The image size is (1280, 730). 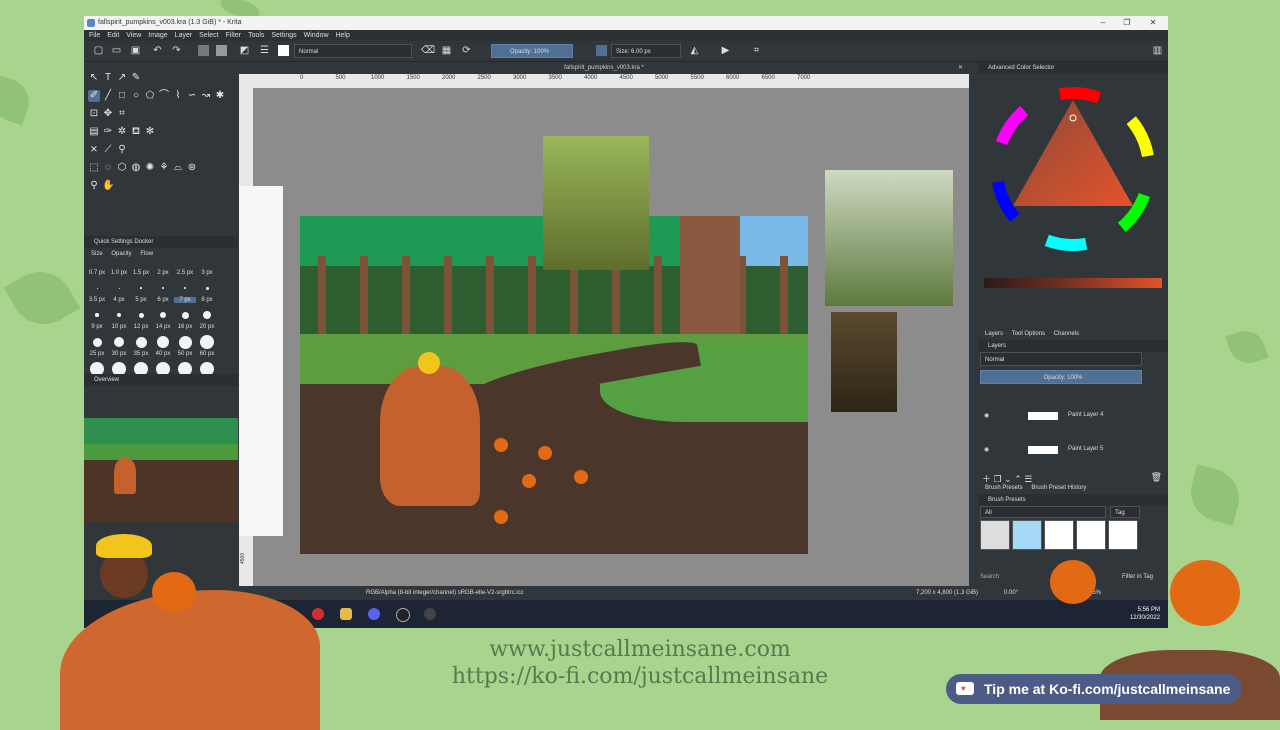 What do you see at coordinates (1157, 50) in the screenshot?
I see `workspace-icon: ▥` at bounding box center [1157, 50].